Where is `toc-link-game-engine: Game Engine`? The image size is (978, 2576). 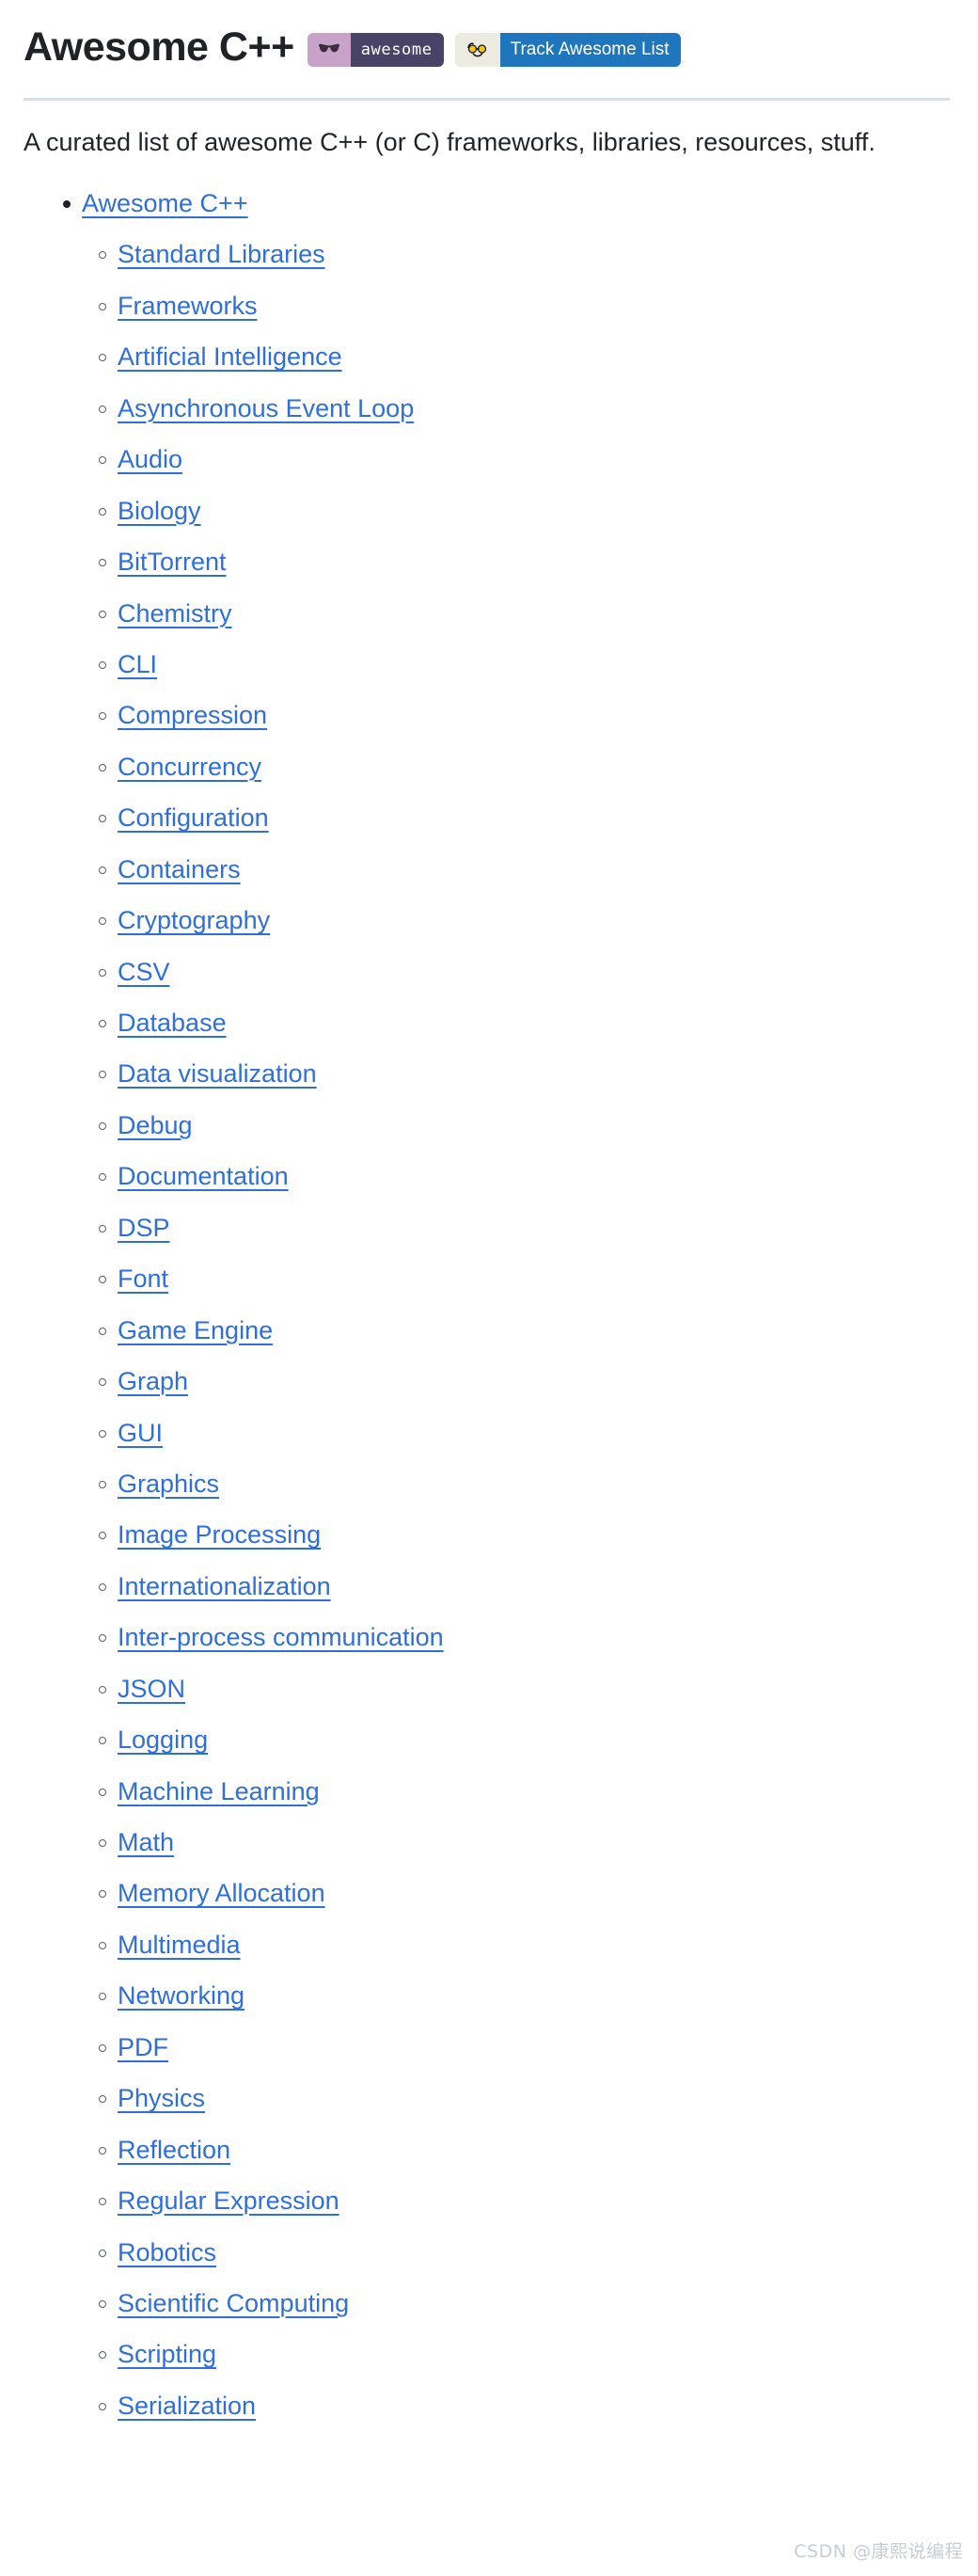 toc-link-game-engine: Game Engine is located at coordinates (195, 1330).